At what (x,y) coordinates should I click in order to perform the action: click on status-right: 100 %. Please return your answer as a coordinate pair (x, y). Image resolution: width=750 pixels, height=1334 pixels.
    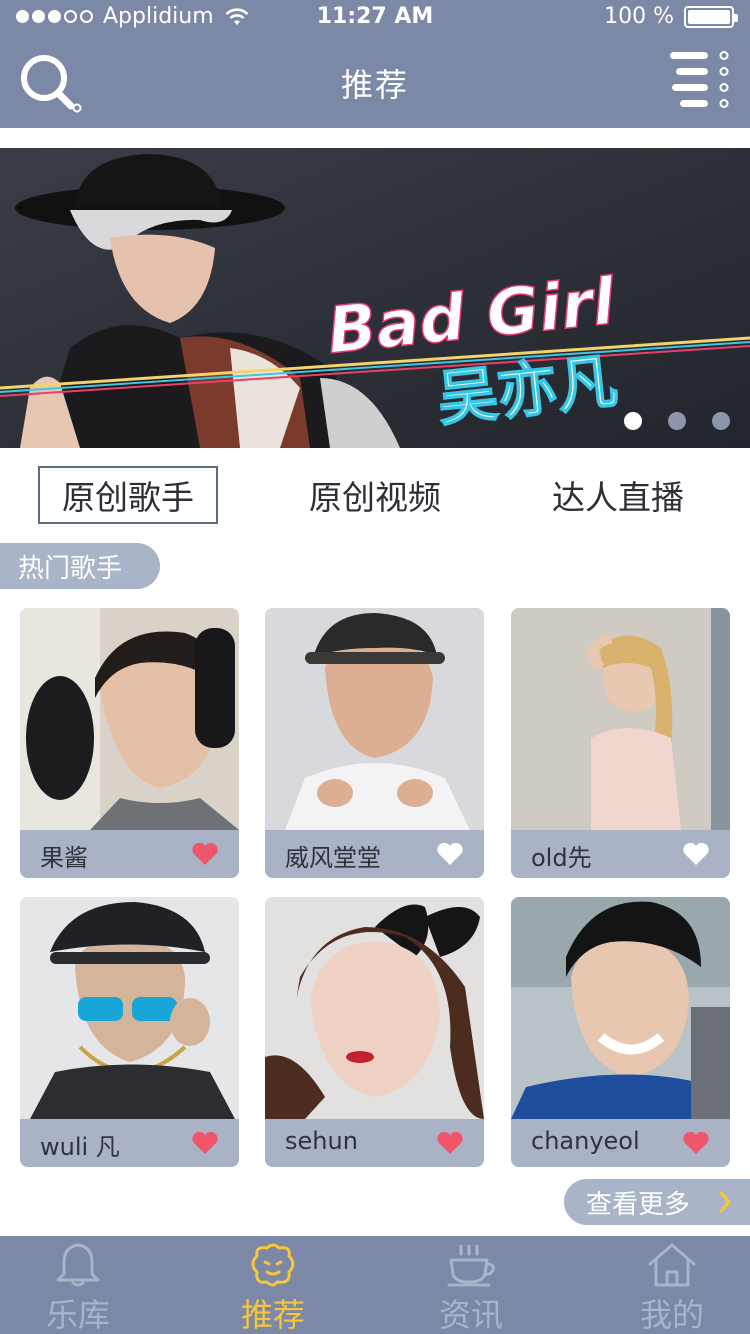
    Looking at the image, I should click on (671, 16).